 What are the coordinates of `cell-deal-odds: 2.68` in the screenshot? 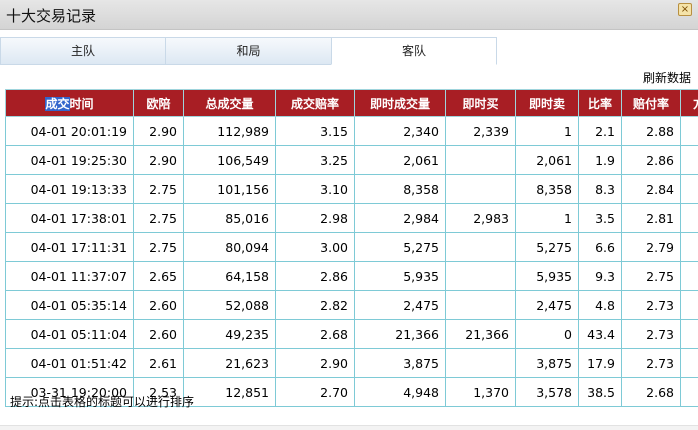 It's located at (315, 334).